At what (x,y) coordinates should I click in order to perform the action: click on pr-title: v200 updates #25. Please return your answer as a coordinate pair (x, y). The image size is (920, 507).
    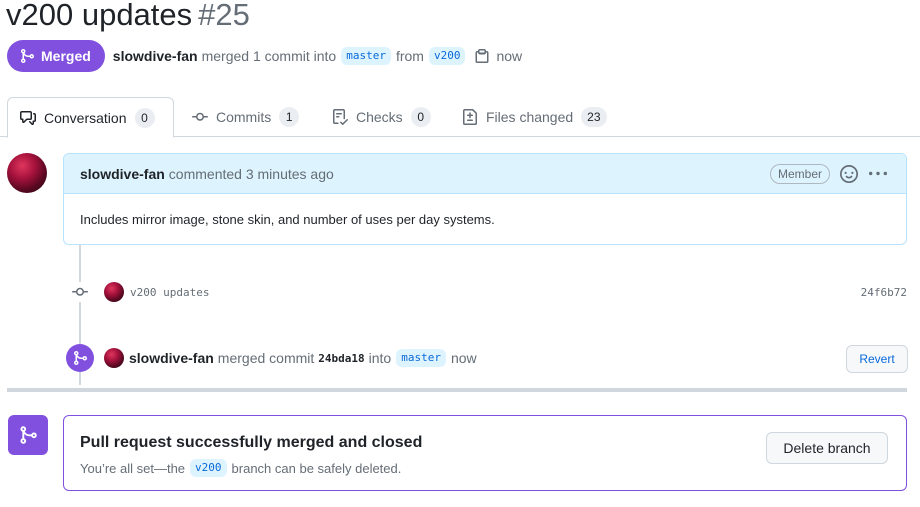
    Looking at the image, I should click on (128, 18).